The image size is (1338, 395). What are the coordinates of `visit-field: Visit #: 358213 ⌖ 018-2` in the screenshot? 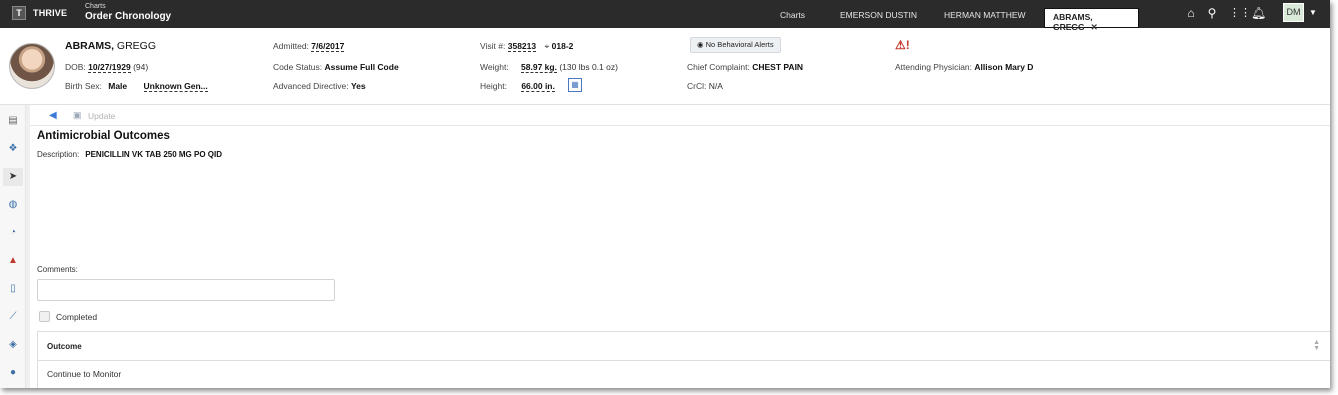 It's located at (527, 46).